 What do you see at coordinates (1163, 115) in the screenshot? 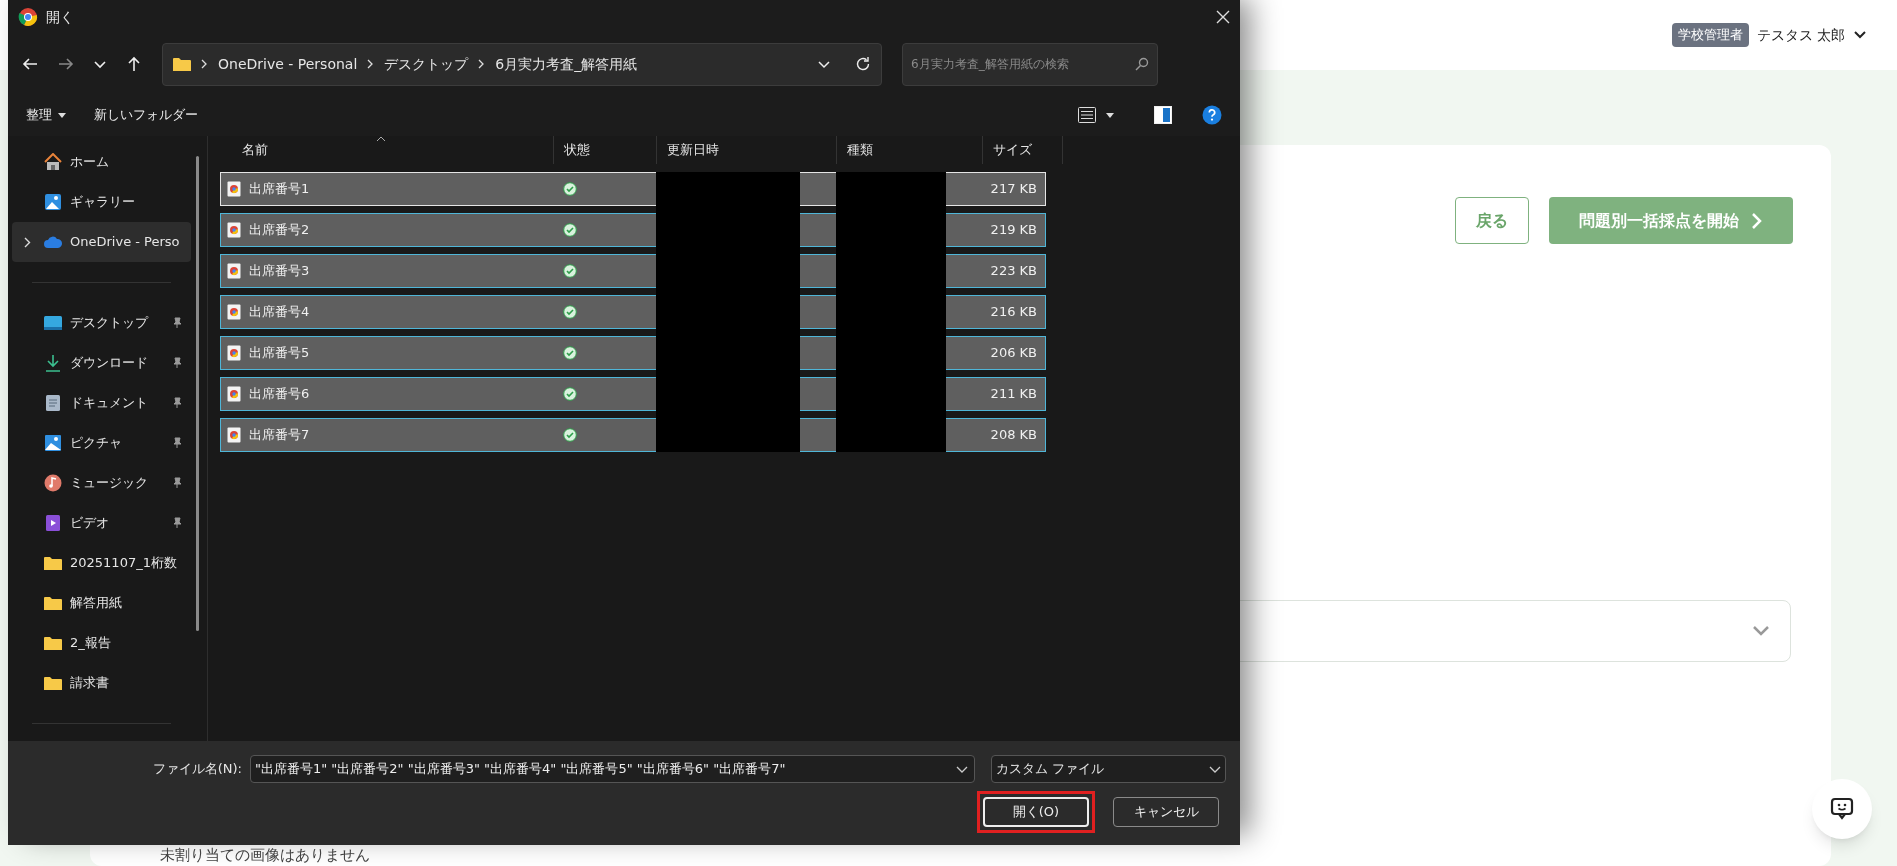
I see `preview-pane-icon` at bounding box center [1163, 115].